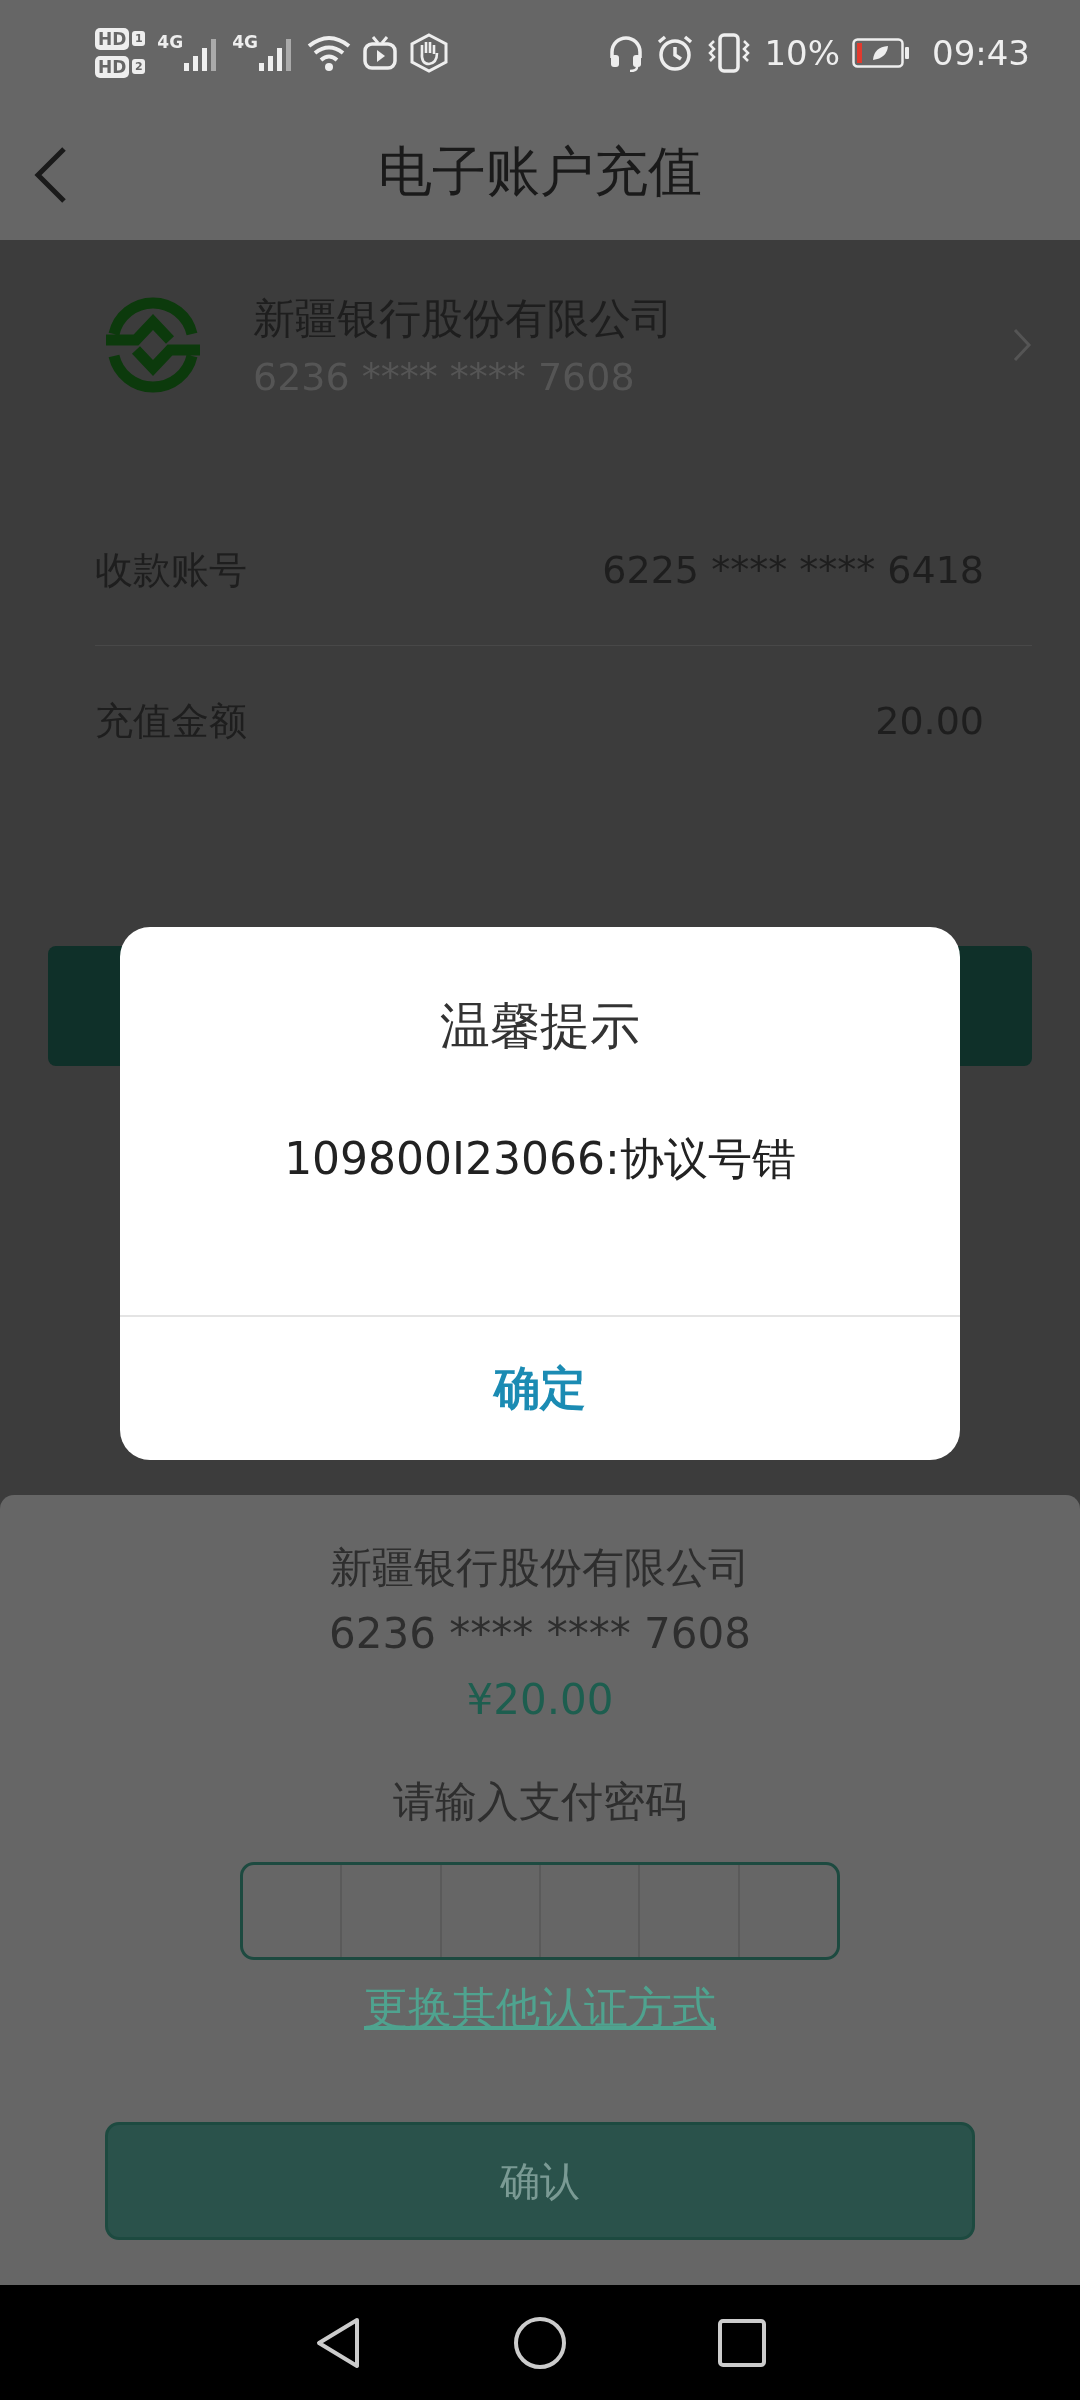 The height and width of the screenshot is (2400, 1080). I want to click on battery-icon, so click(881, 52).